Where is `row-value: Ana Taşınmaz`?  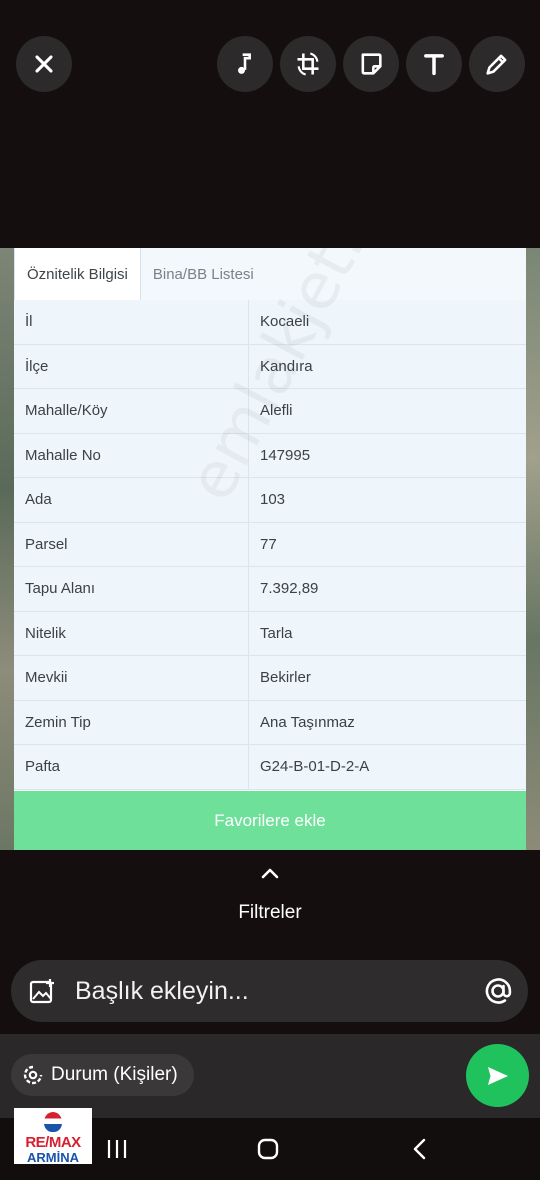
row-value: Ana Taşınmaz is located at coordinates (387, 722).